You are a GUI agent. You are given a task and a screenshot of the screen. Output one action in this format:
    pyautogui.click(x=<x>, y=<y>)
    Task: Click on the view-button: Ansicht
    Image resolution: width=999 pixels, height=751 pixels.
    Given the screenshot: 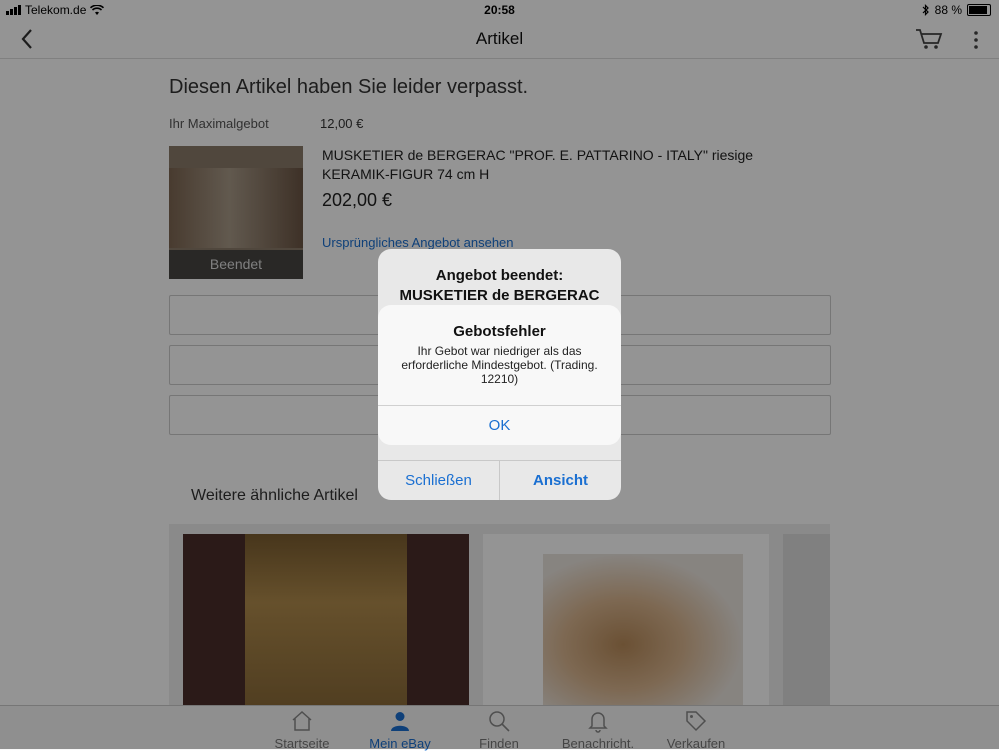 What is the action you would take?
    pyautogui.click(x=560, y=480)
    